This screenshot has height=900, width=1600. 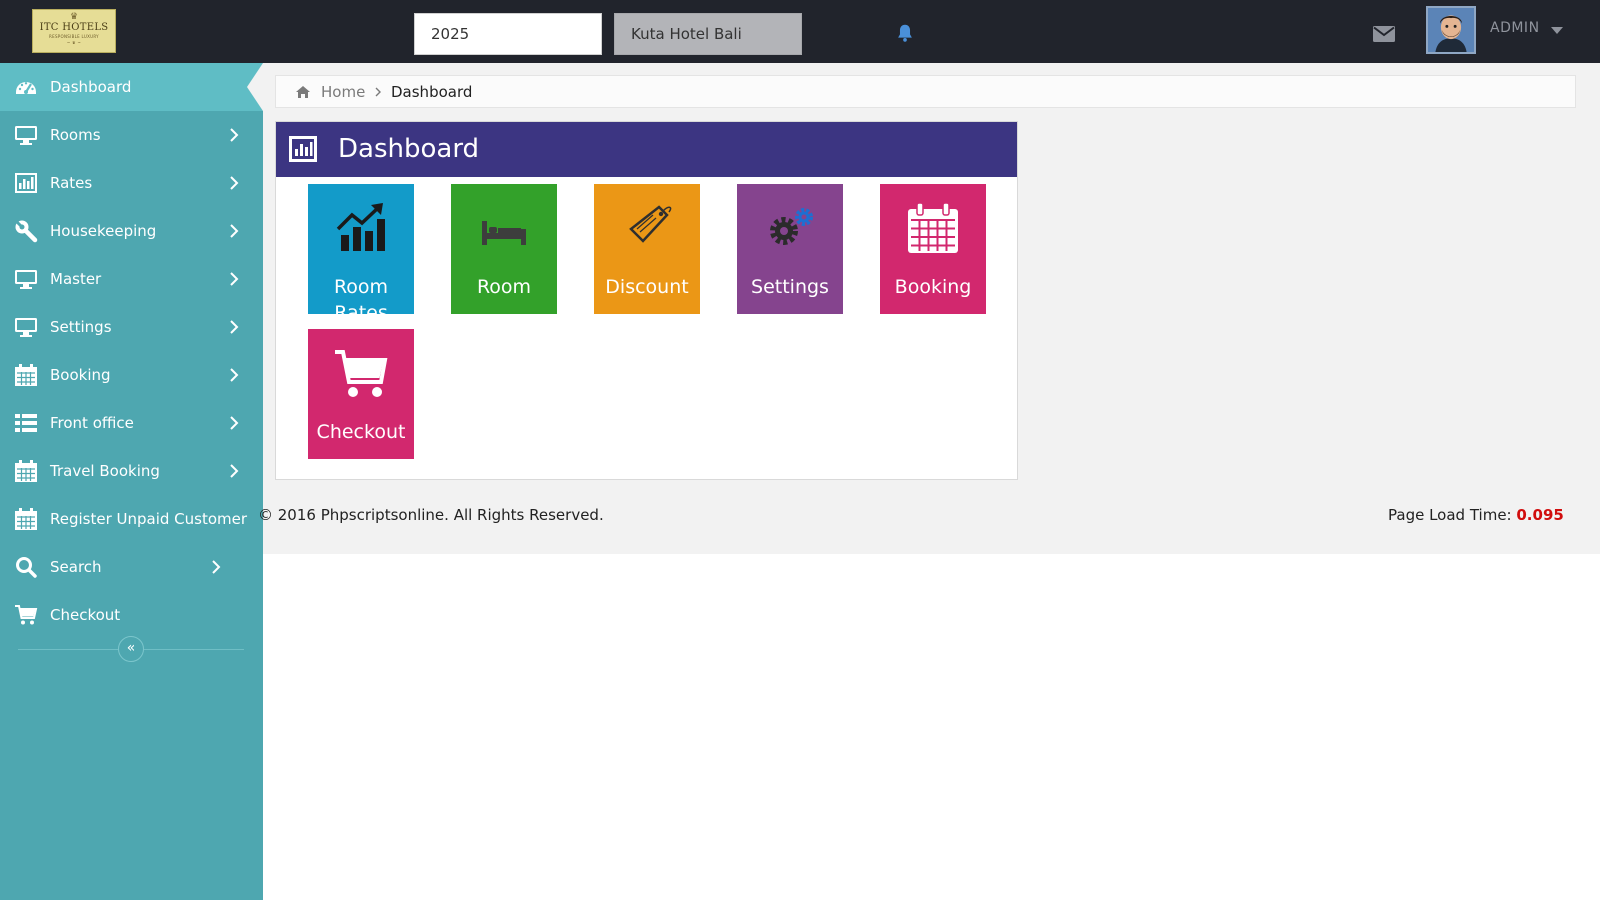 What do you see at coordinates (74, 27) in the screenshot?
I see `logo-brand-text: ITC HOTELS` at bounding box center [74, 27].